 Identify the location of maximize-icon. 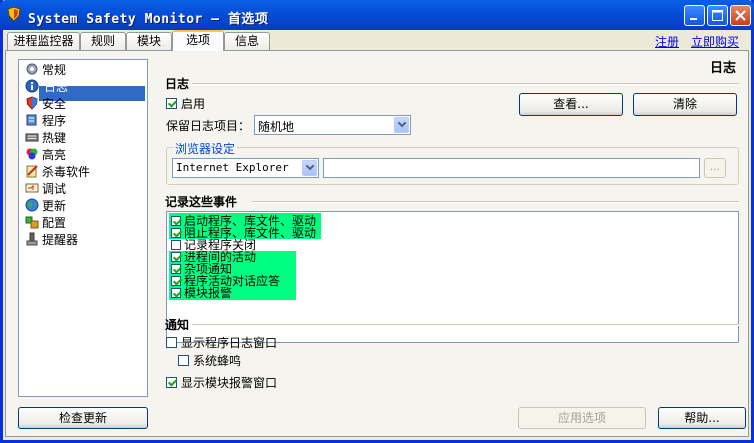
(717, 15).